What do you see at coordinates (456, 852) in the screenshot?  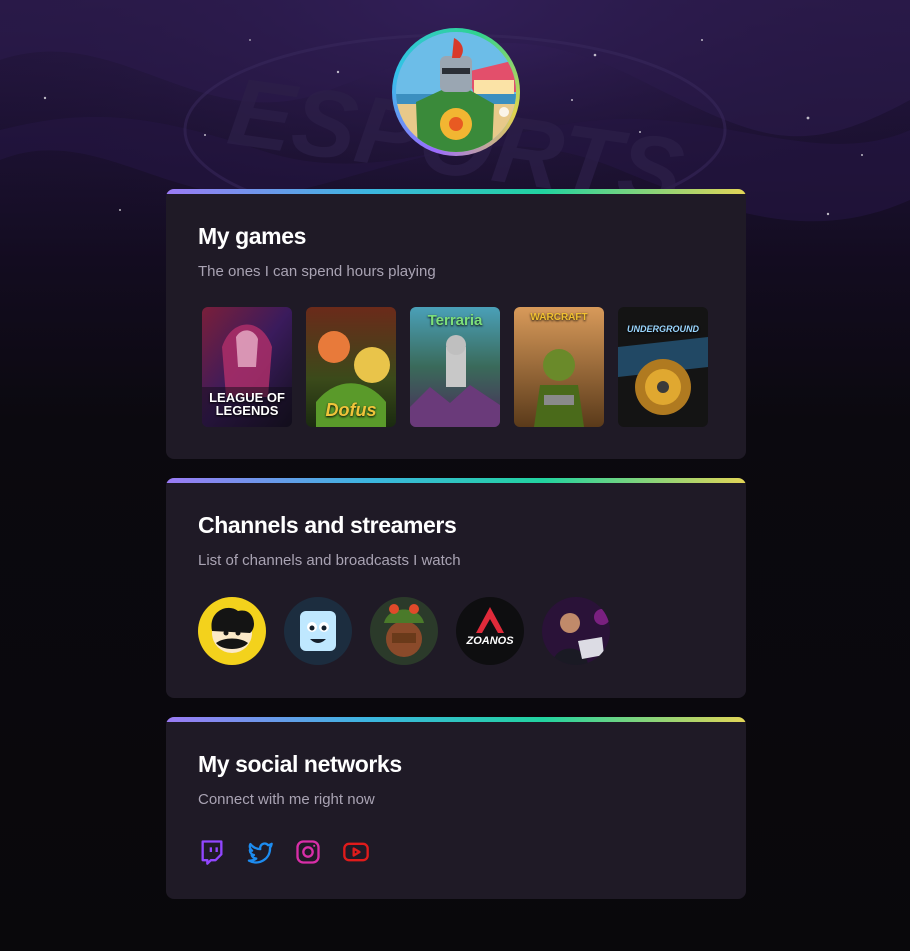 I see `social-links` at bounding box center [456, 852].